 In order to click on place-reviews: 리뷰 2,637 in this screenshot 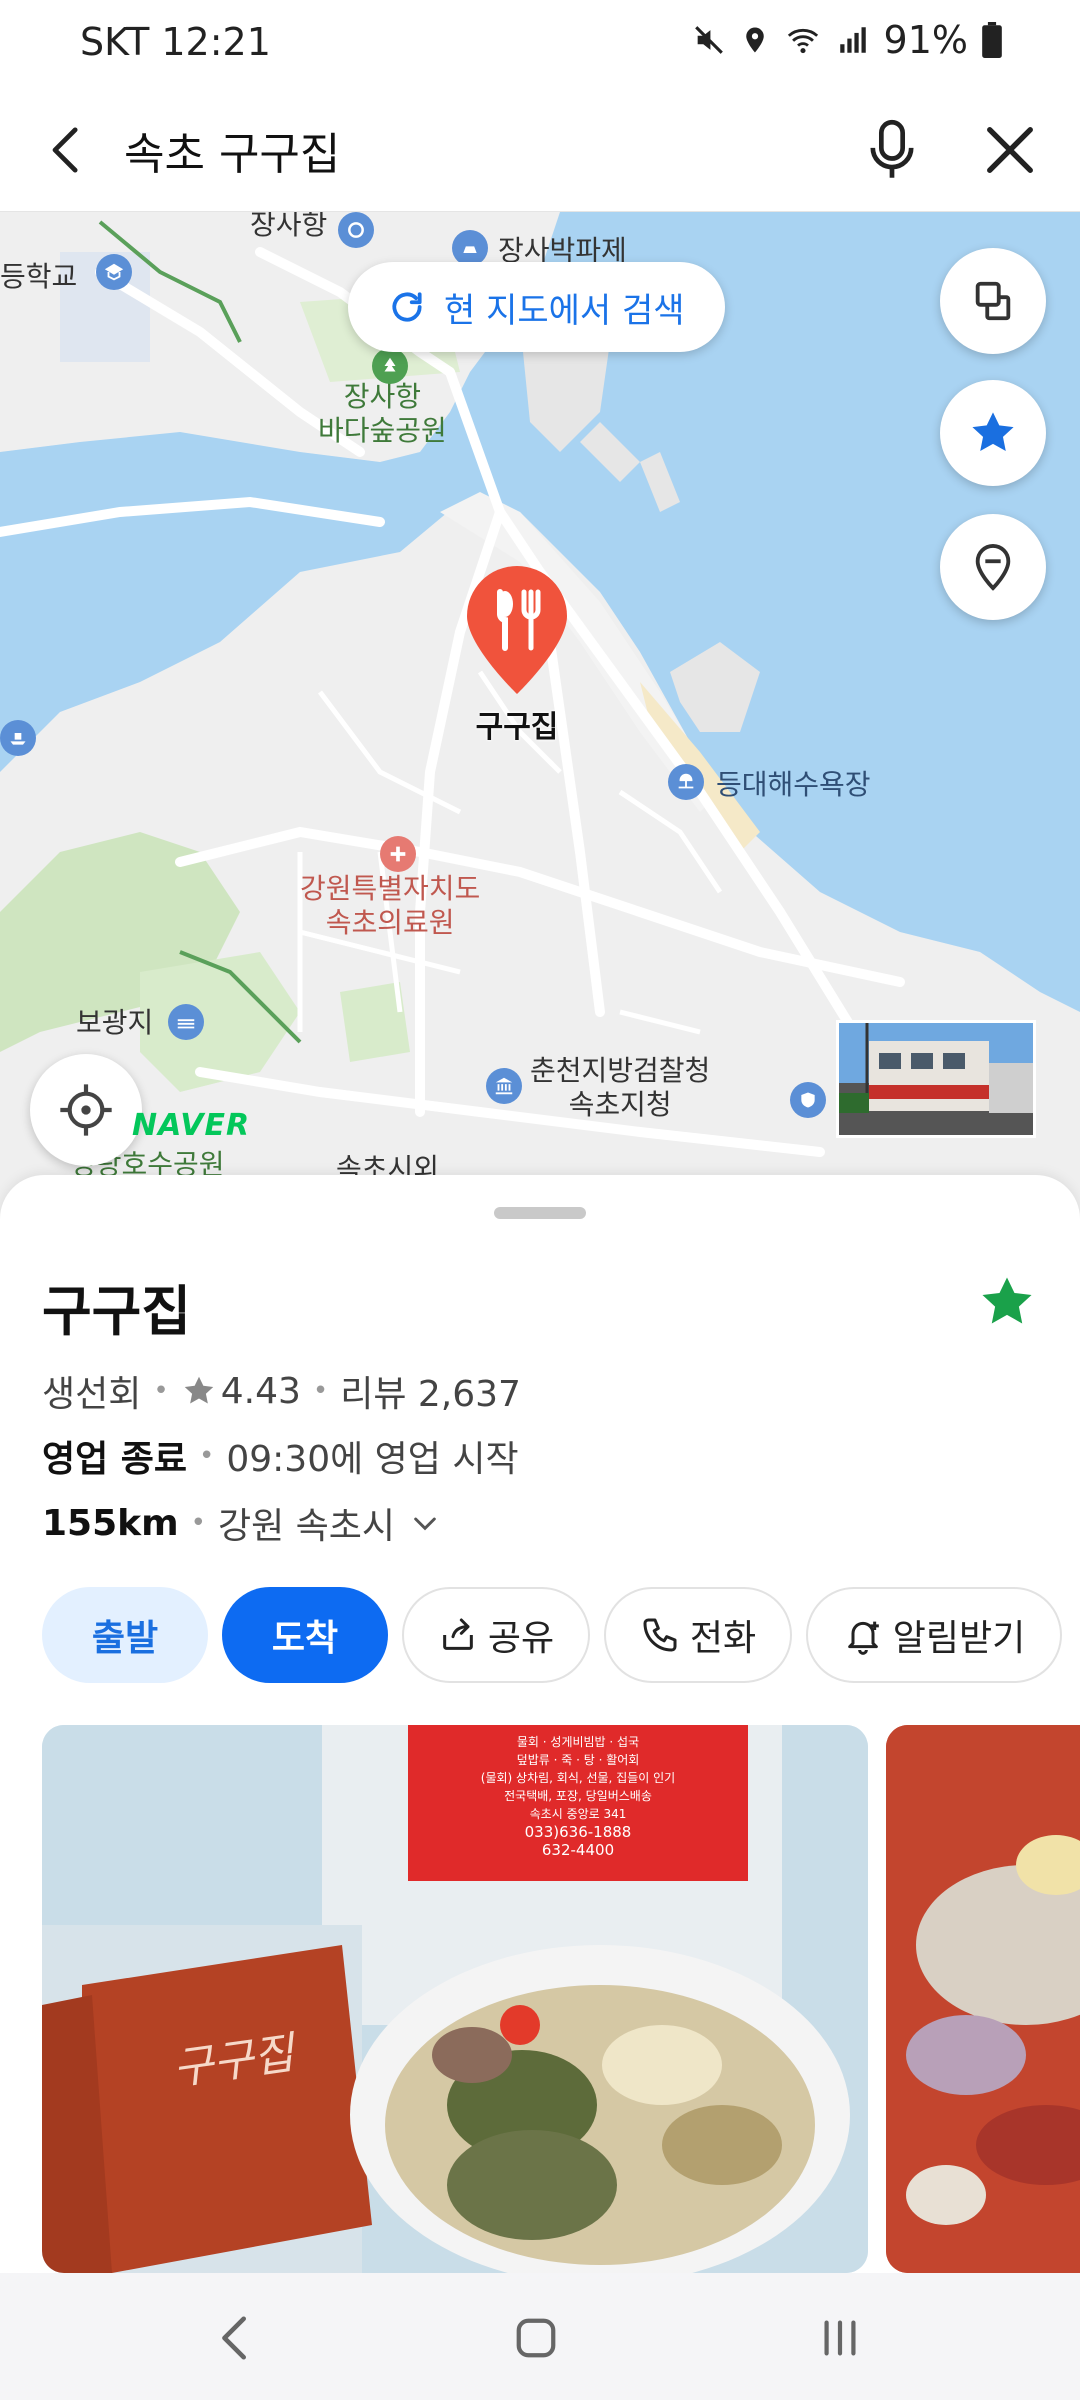, I will do `click(430, 1391)`.